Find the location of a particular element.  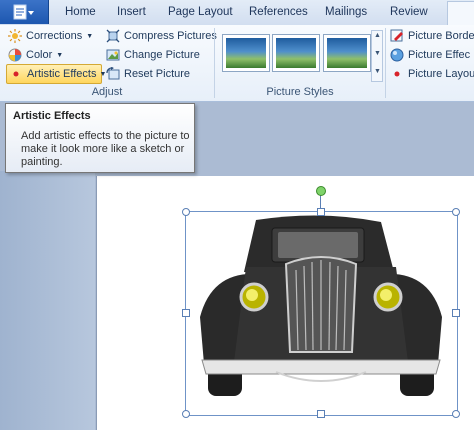

scroll-down-icon: ▼ is located at coordinates (377, 53).